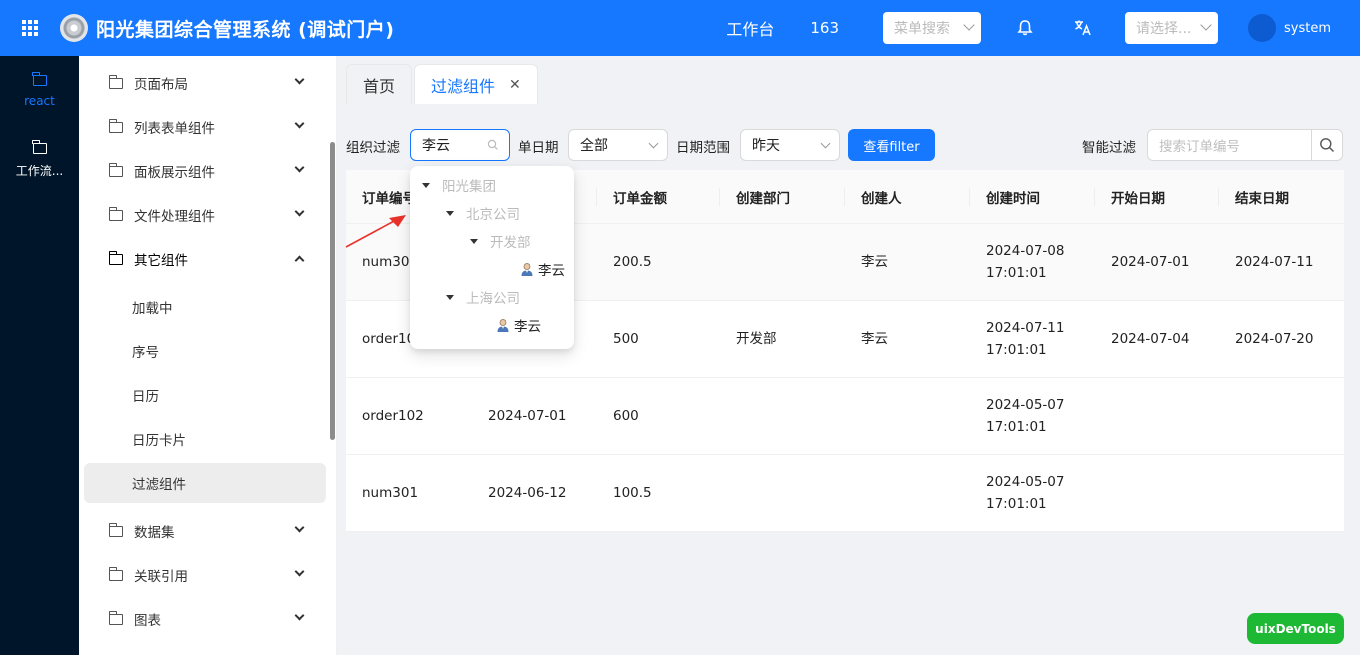  Describe the element at coordinates (174, 129) in the screenshot. I see `menu-item-label: 列表表单组件` at that location.